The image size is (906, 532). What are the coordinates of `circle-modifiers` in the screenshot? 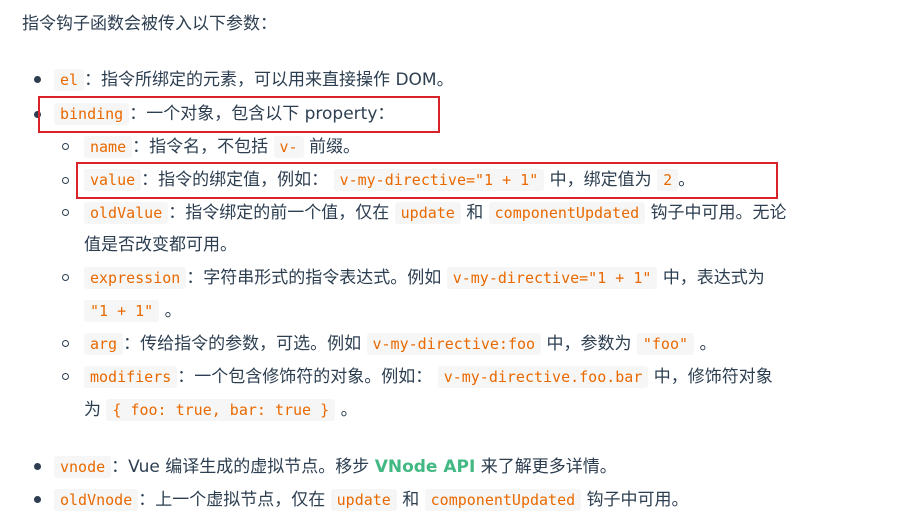 It's located at (65, 376).